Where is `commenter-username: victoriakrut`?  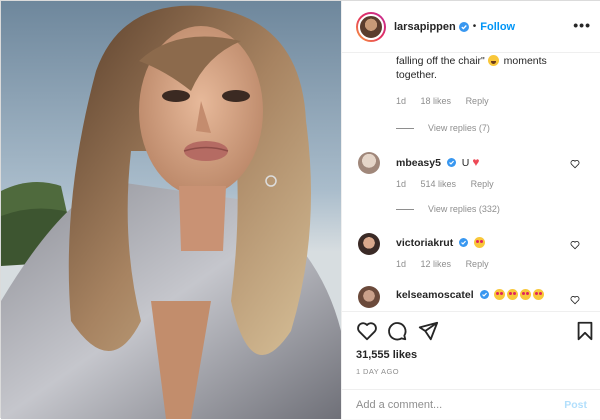
commenter-username: victoriakrut is located at coordinates (424, 243).